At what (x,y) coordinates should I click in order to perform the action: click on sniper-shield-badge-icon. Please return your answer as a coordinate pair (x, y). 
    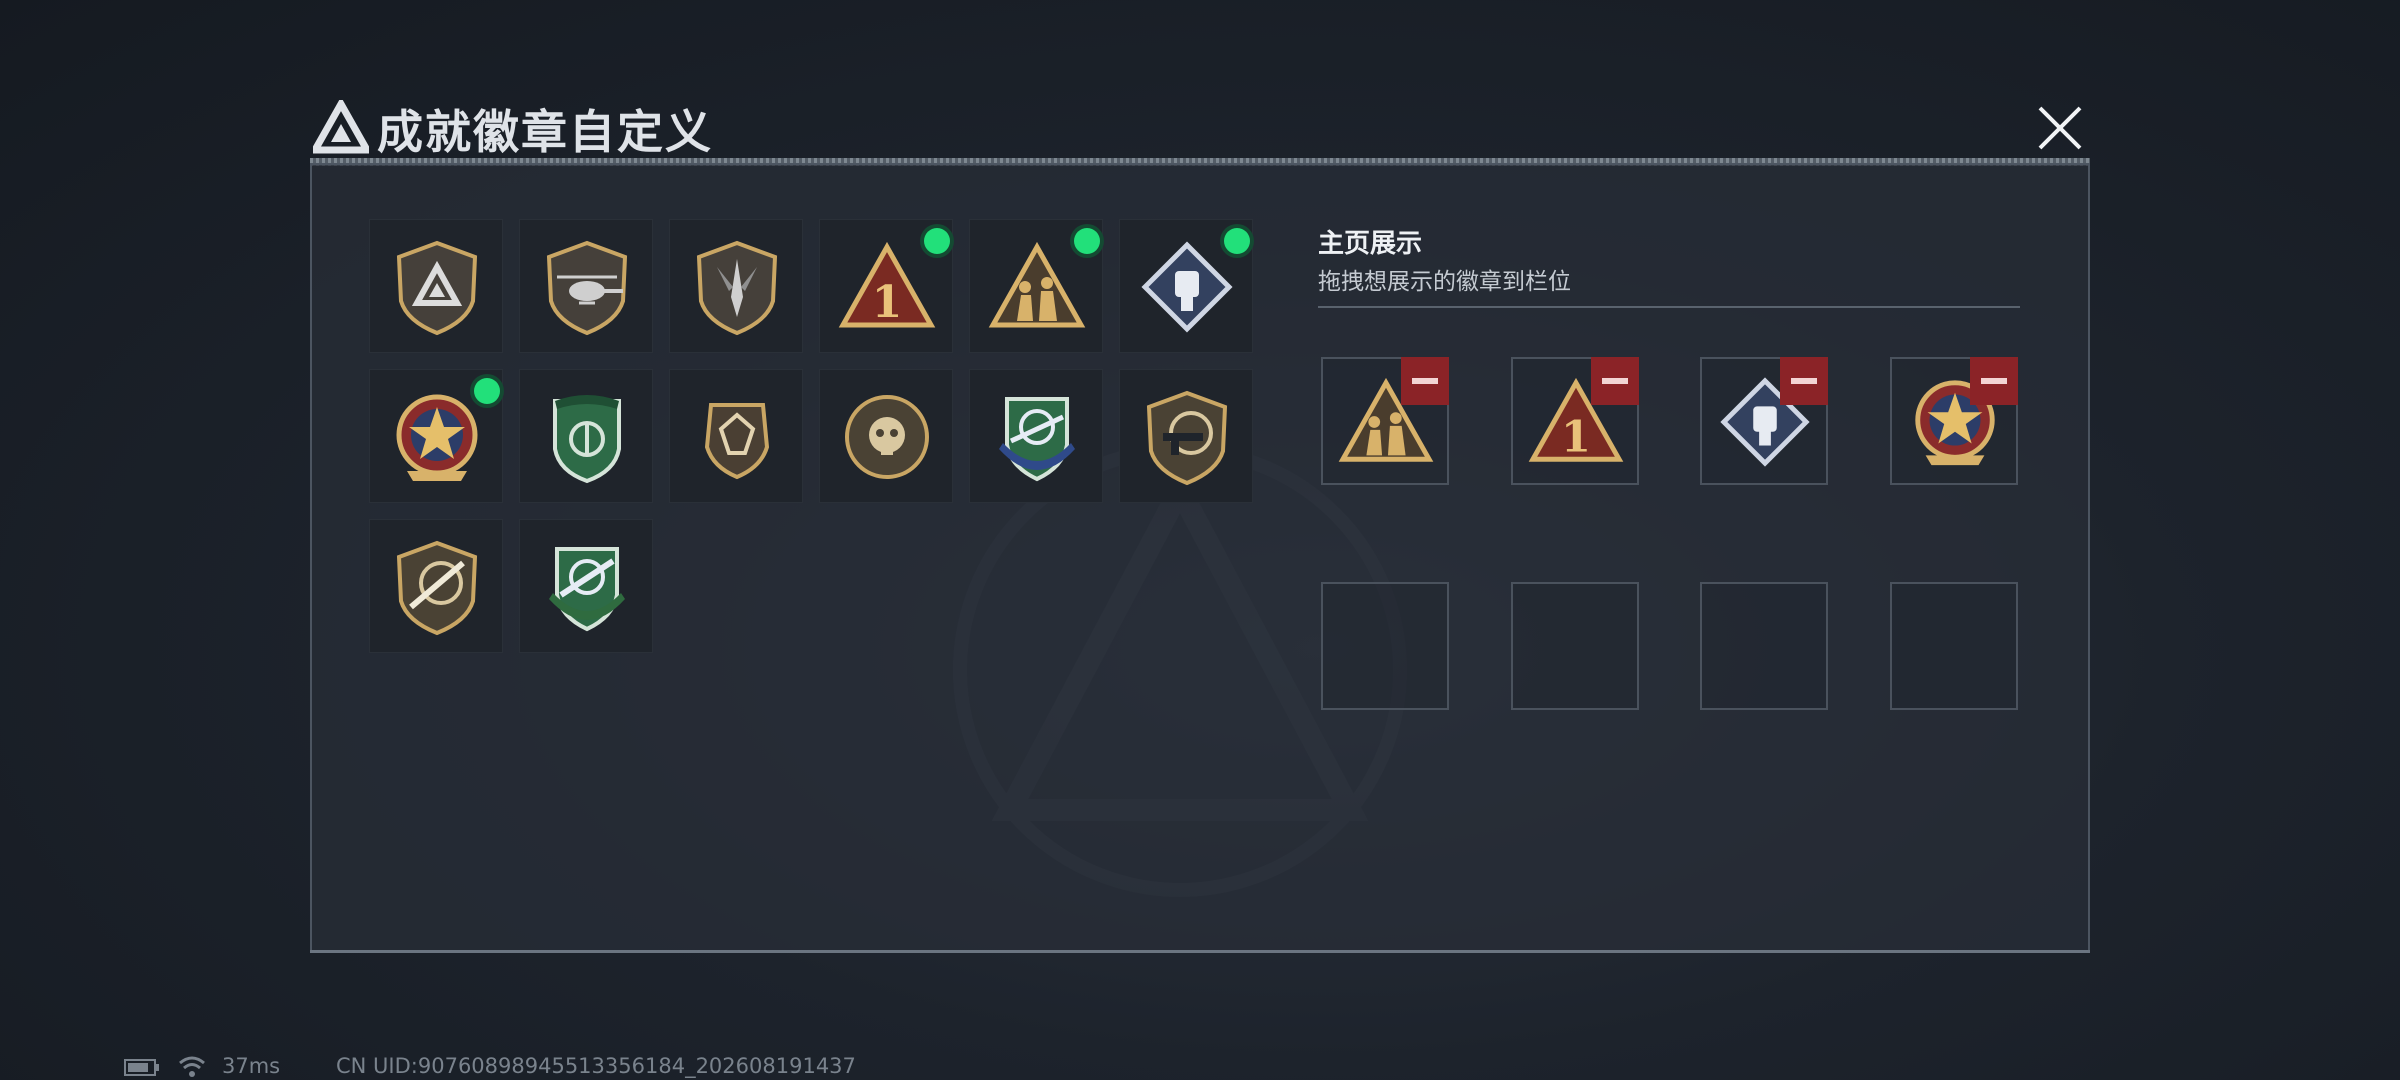
    Looking at the image, I should click on (437, 588).